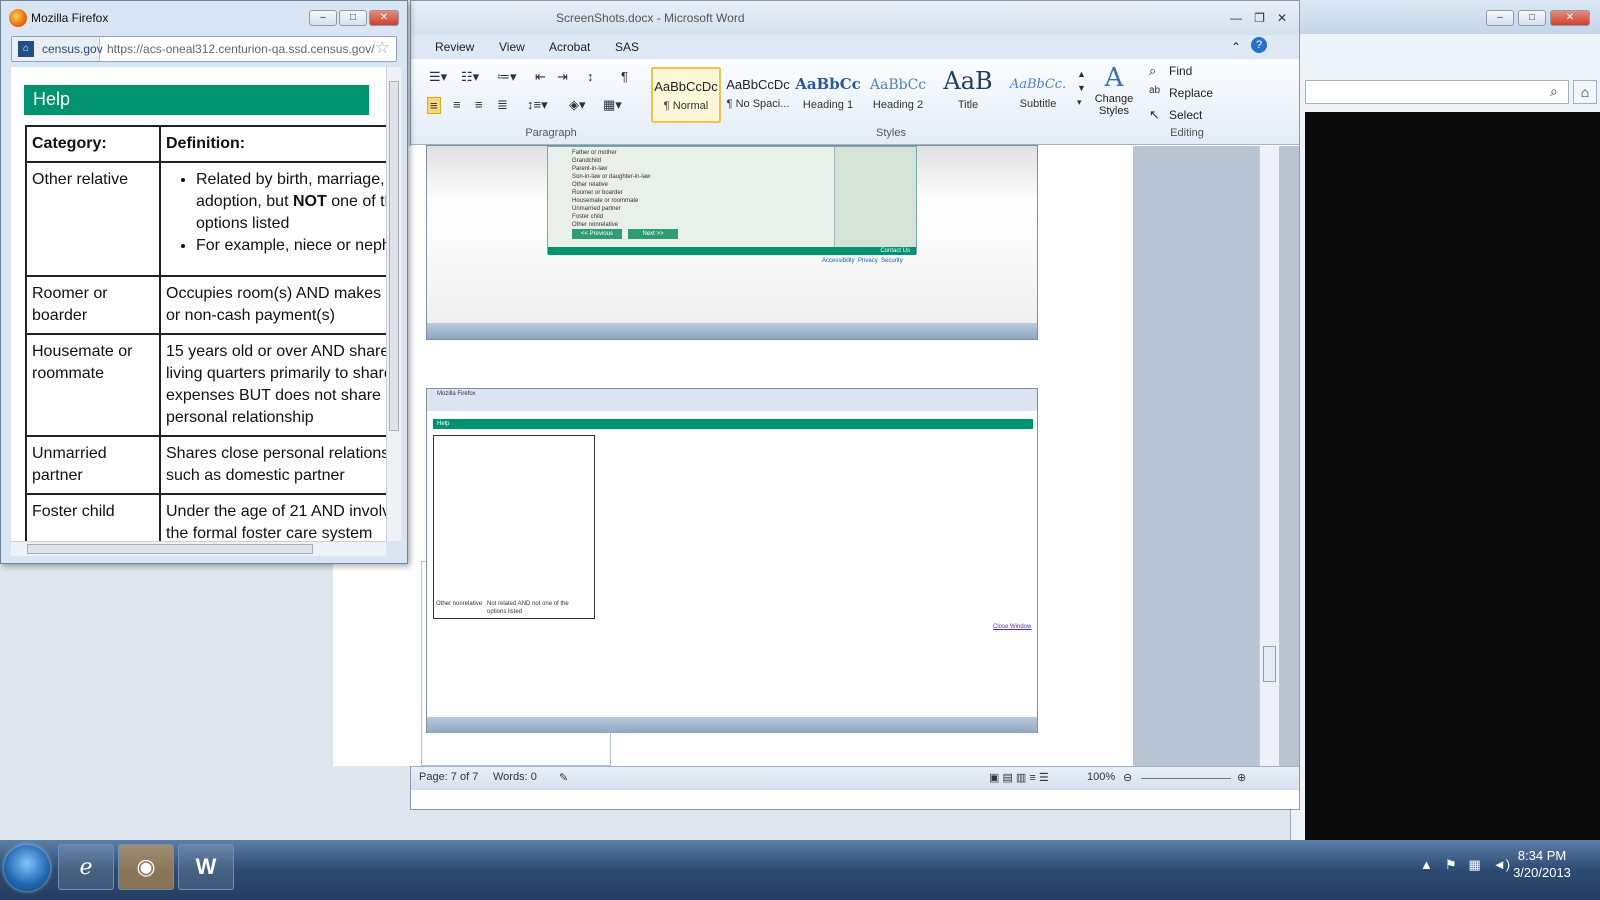  Describe the element at coordinates (1451, 865) in the screenshot. I see `action-center-flag-icon: ⚑` at that location.